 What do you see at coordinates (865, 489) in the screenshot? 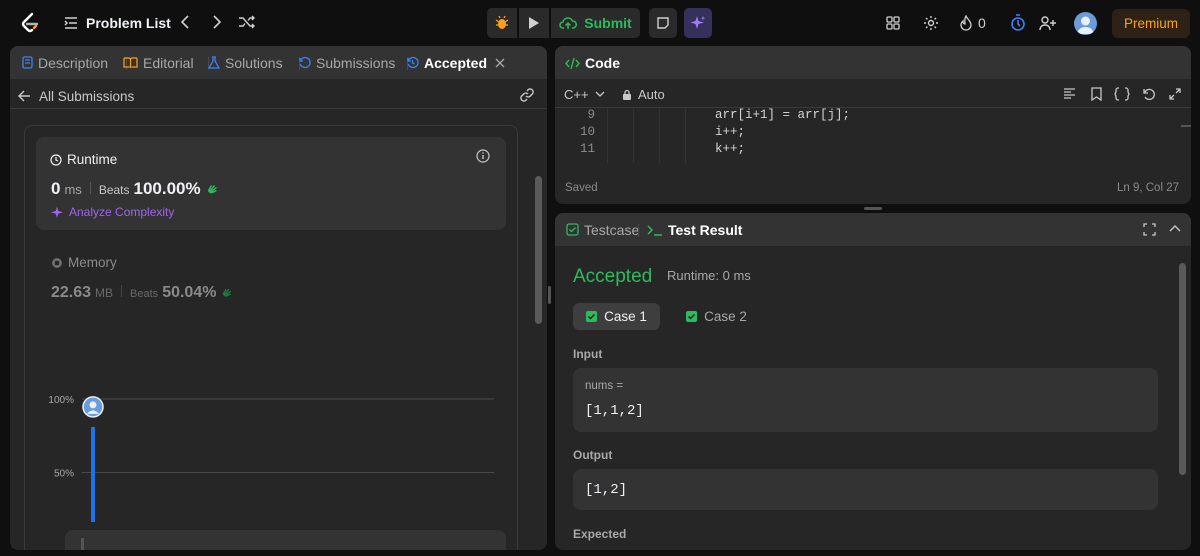
I see `output-box: [1,2]` at bounding box center [865, 489].